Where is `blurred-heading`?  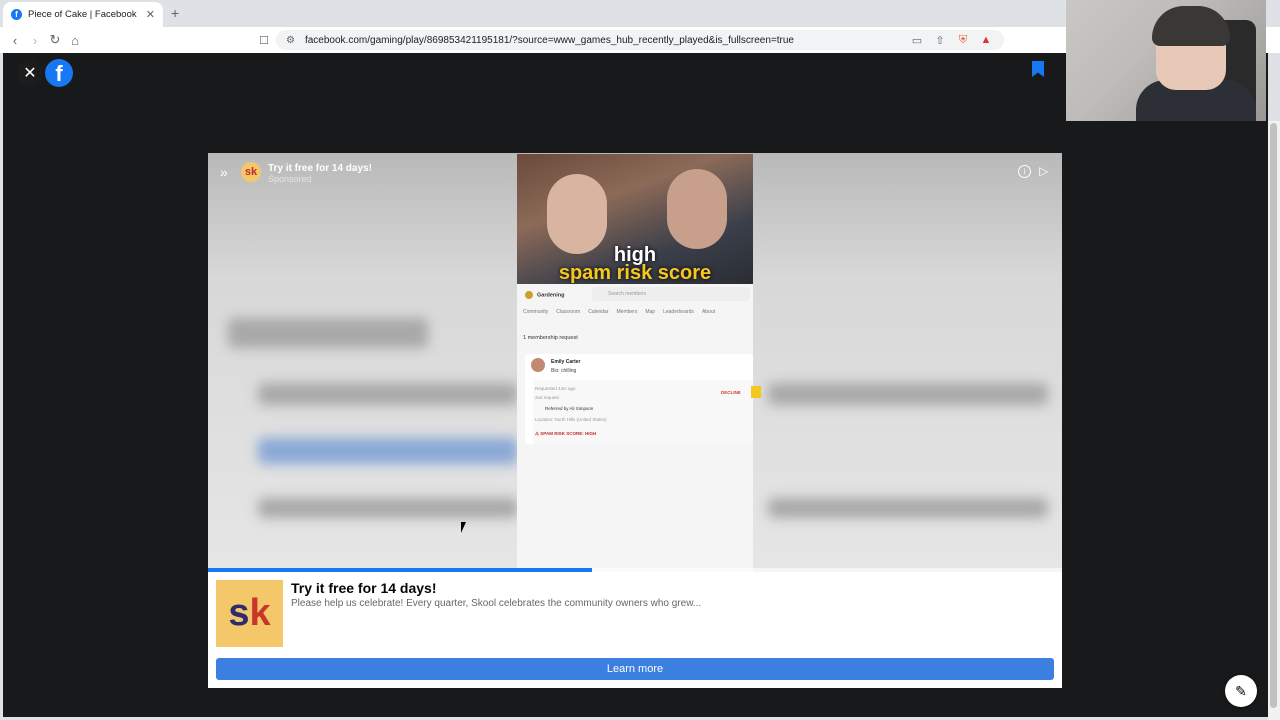
blurred-heading is located at coordinates (328, 333).